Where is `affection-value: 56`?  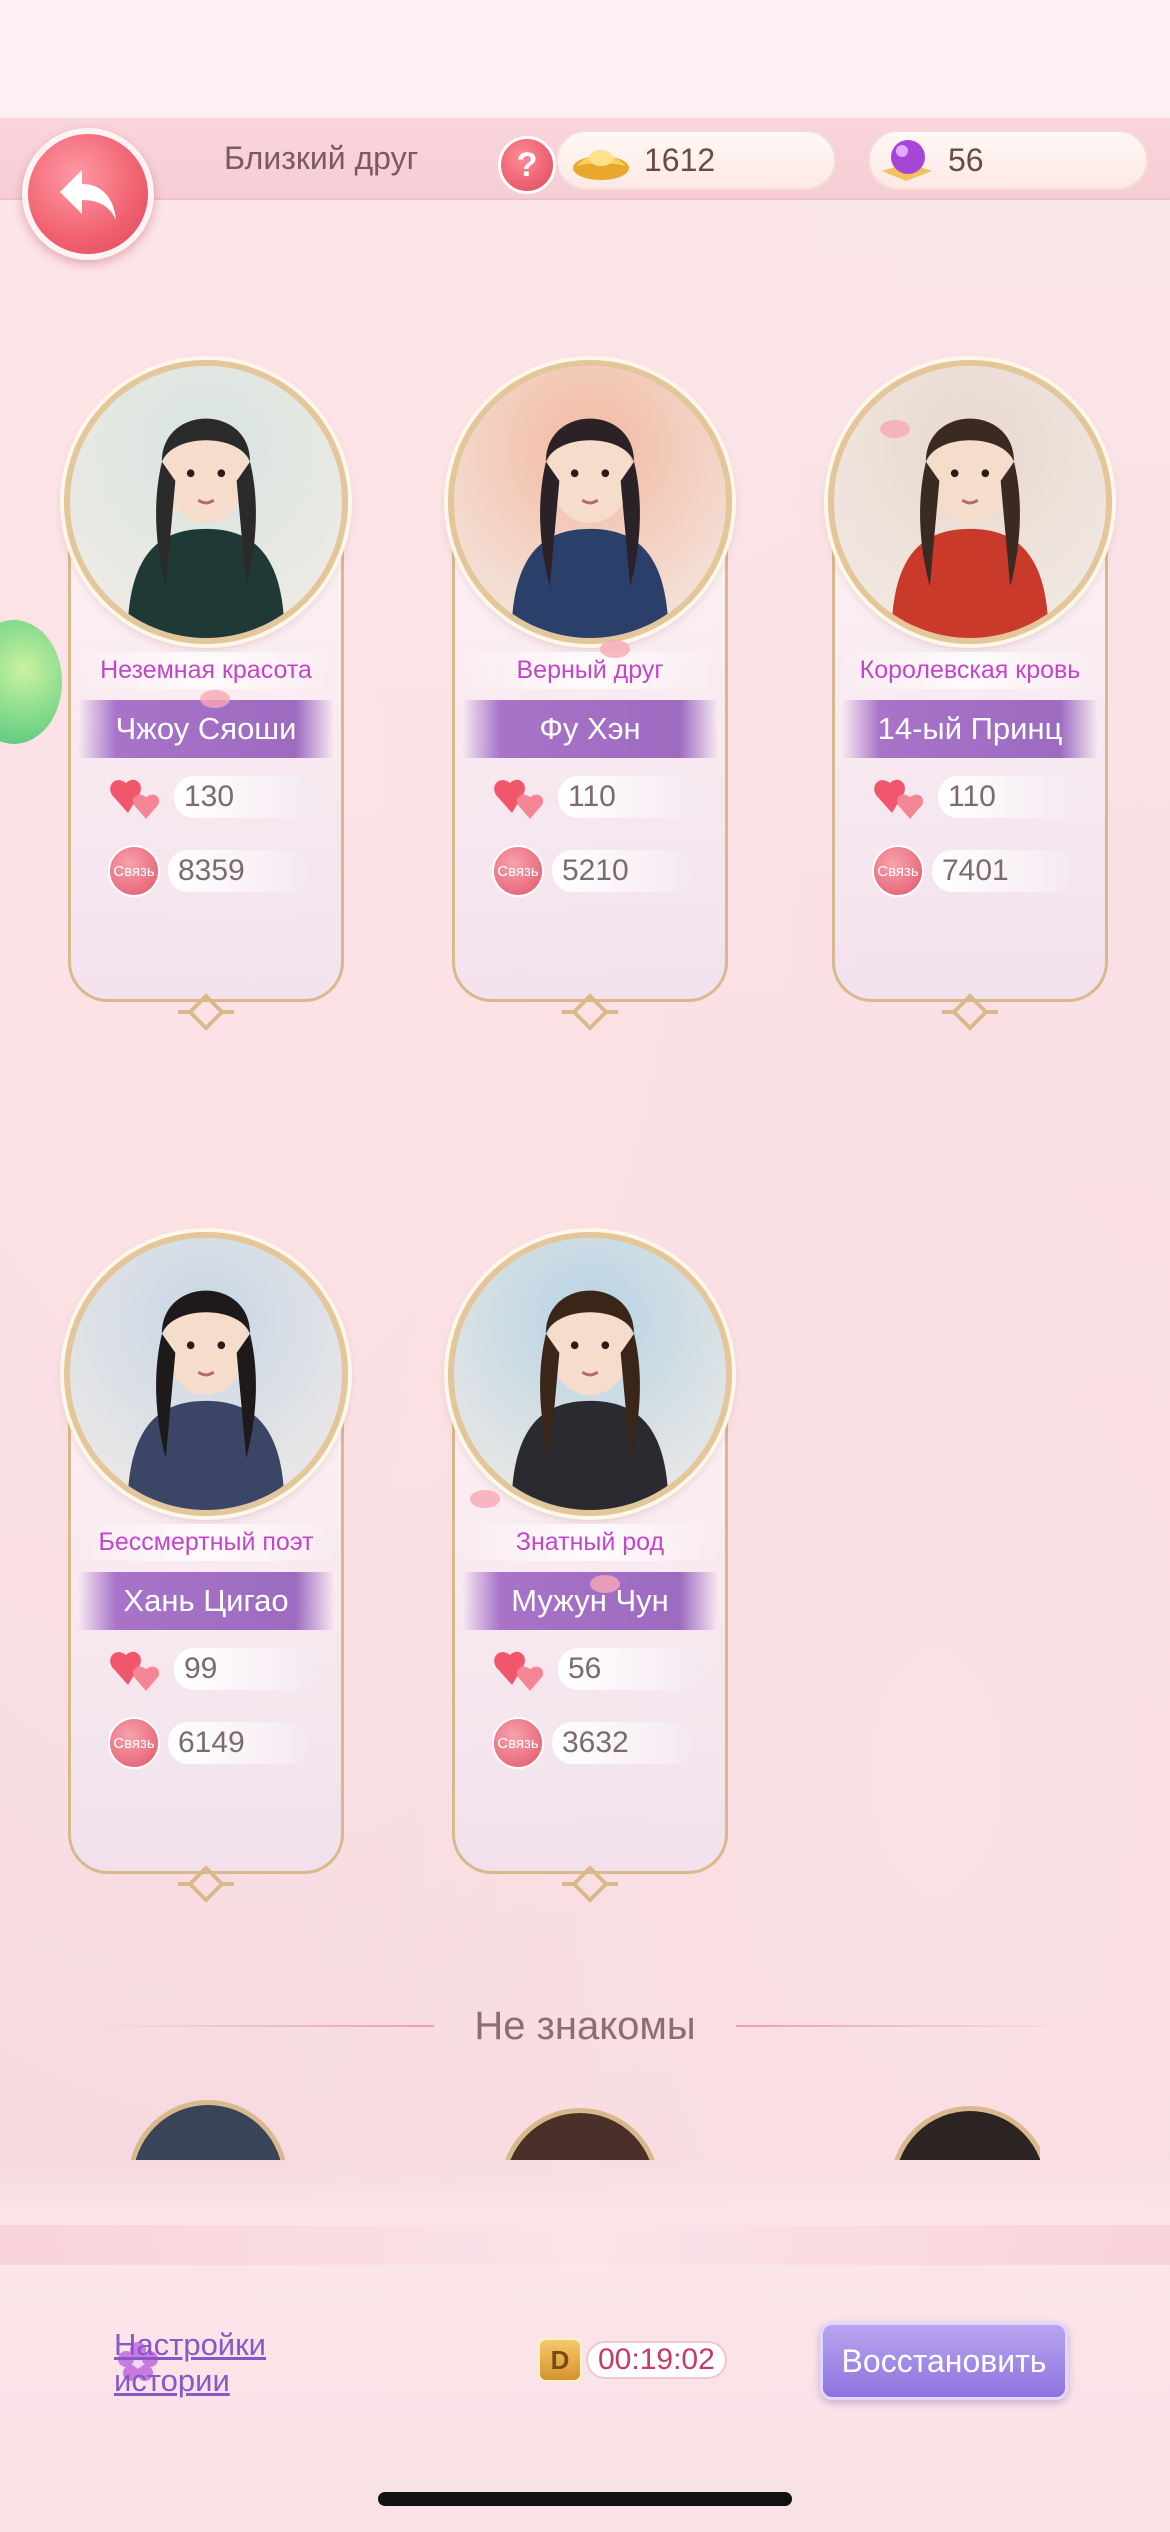 affection-value: 56 is located at coordinates (628, 1669).